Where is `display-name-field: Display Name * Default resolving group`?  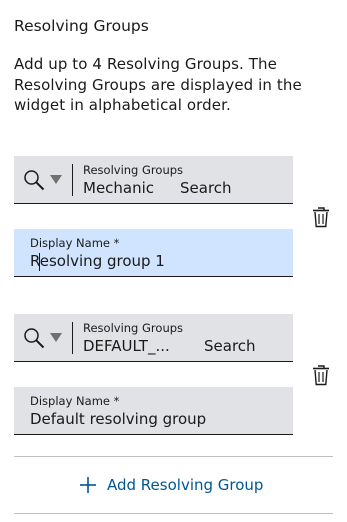 display-name-field: Display Name * Default resolving group is located at coordinates (153, 411).